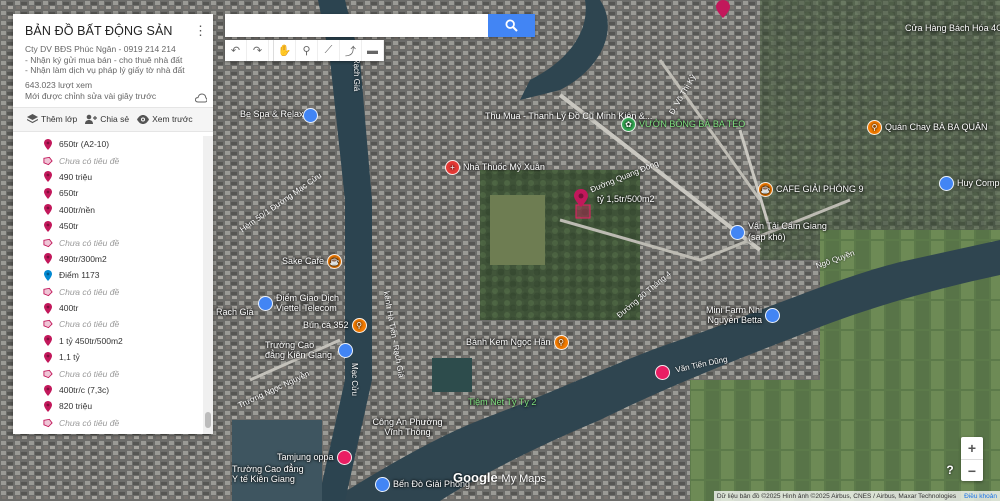  What do you see at coordinates (69, 193) in the screenshot?
I see `feature-list-label: 650tr` at bounding box center [69, 193].